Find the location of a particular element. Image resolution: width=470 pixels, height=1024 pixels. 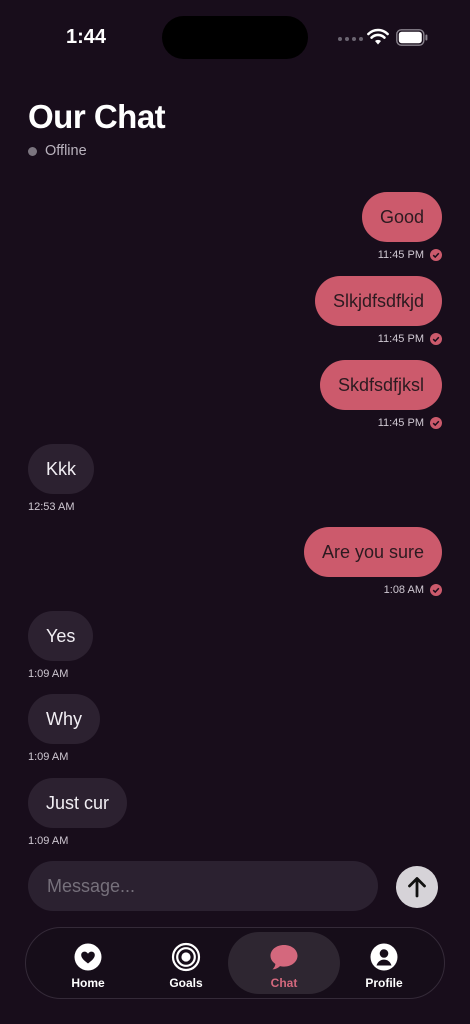

cellular-signal-icon is located at coordinates (350, 39).